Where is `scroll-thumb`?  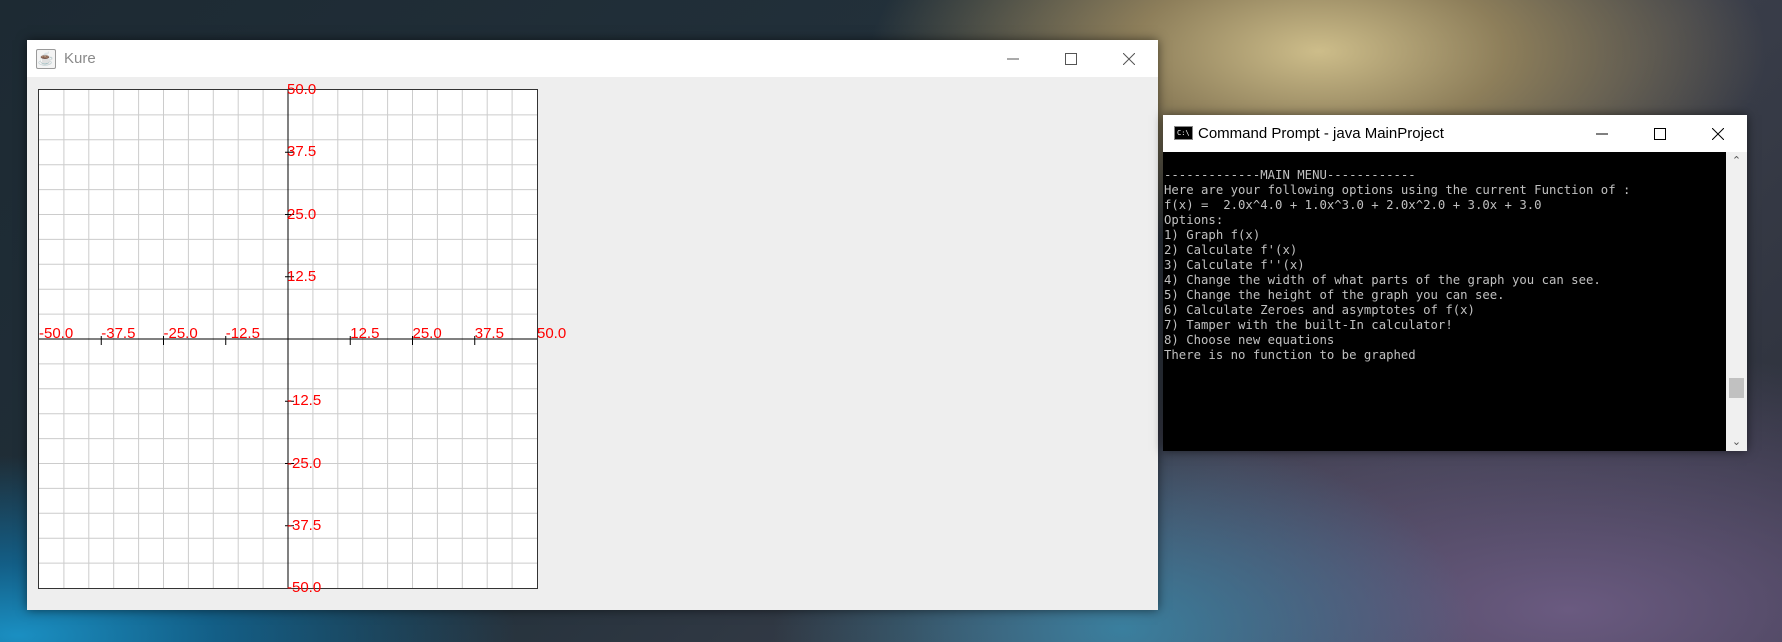 scroll-thumb is located at coordinates (1736, 388).